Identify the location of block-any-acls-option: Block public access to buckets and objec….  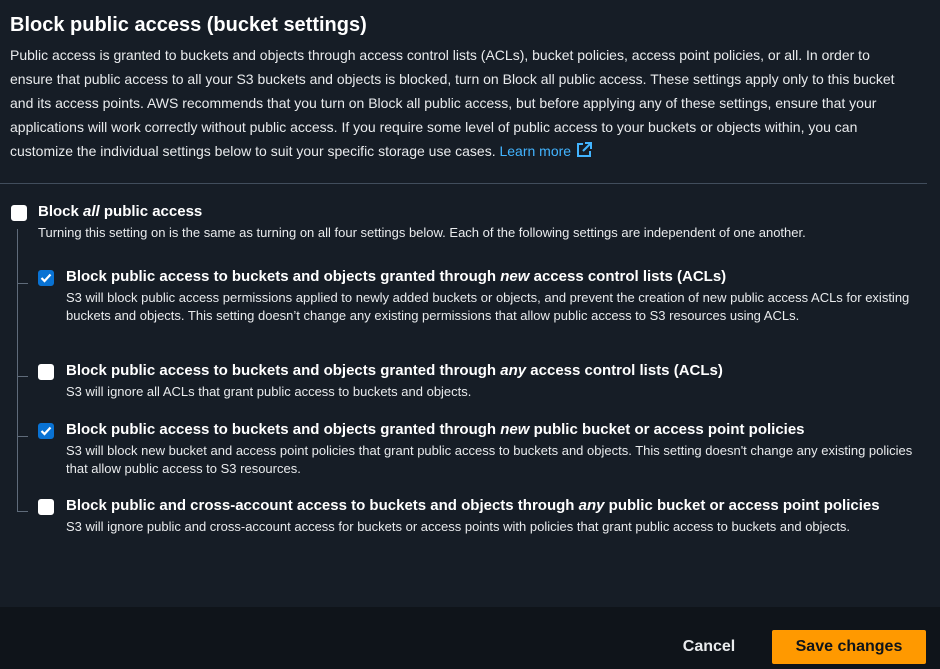
(491, 380).